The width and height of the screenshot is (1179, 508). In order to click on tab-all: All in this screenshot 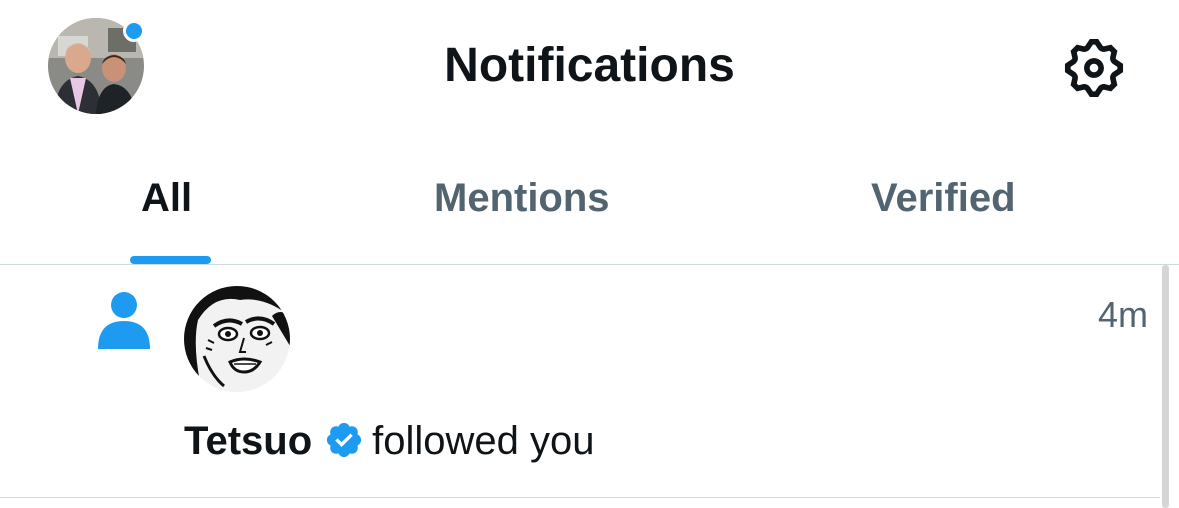, I will do `click(166, 198)`.